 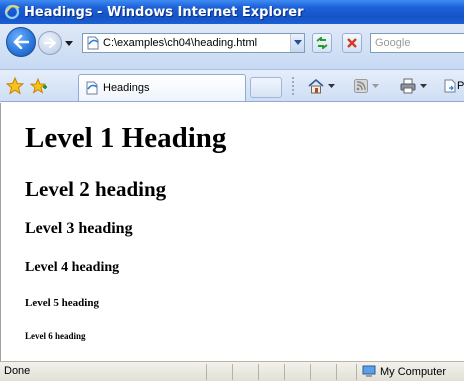 What do you see at coordinates (62, 303) in the screenshot?
I see `heading-level-5: Level 5 heading` at bounding box center [62, 303].